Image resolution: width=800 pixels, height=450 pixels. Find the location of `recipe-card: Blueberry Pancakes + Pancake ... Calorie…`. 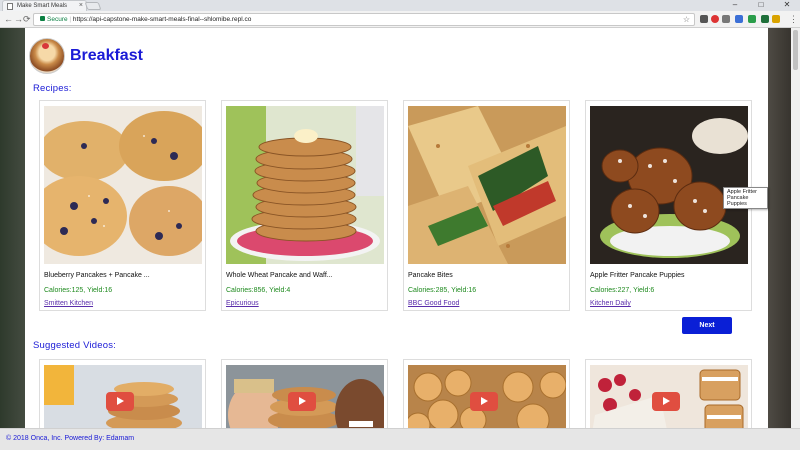

recipe-card: Blueberry Pancakes + Pancake ... Calorie… is located at coordinates (122, 205).